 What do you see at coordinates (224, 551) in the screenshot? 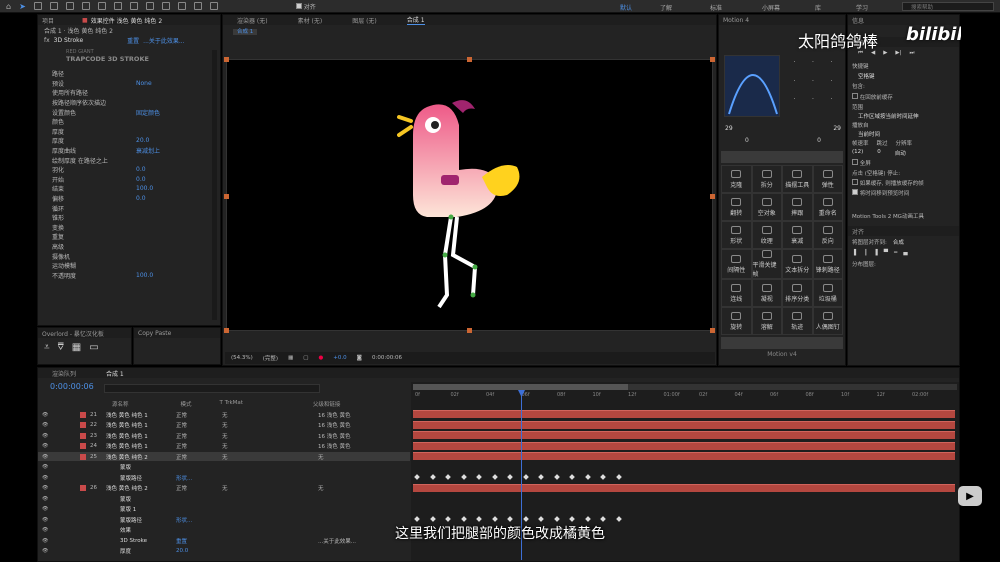
I see `layer-row: 👁 厚度 20.0` at bounding box center [224, 551].